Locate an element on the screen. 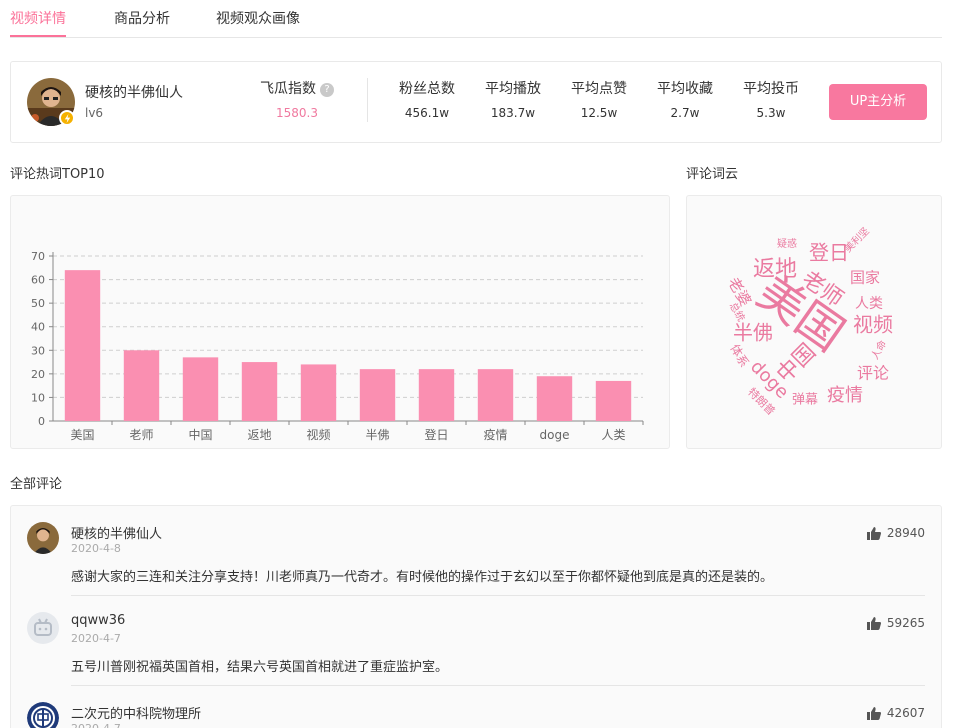 This screenshot has height=728, width=961. comments-title: 全部评论 is located at coordinates (36, 484).